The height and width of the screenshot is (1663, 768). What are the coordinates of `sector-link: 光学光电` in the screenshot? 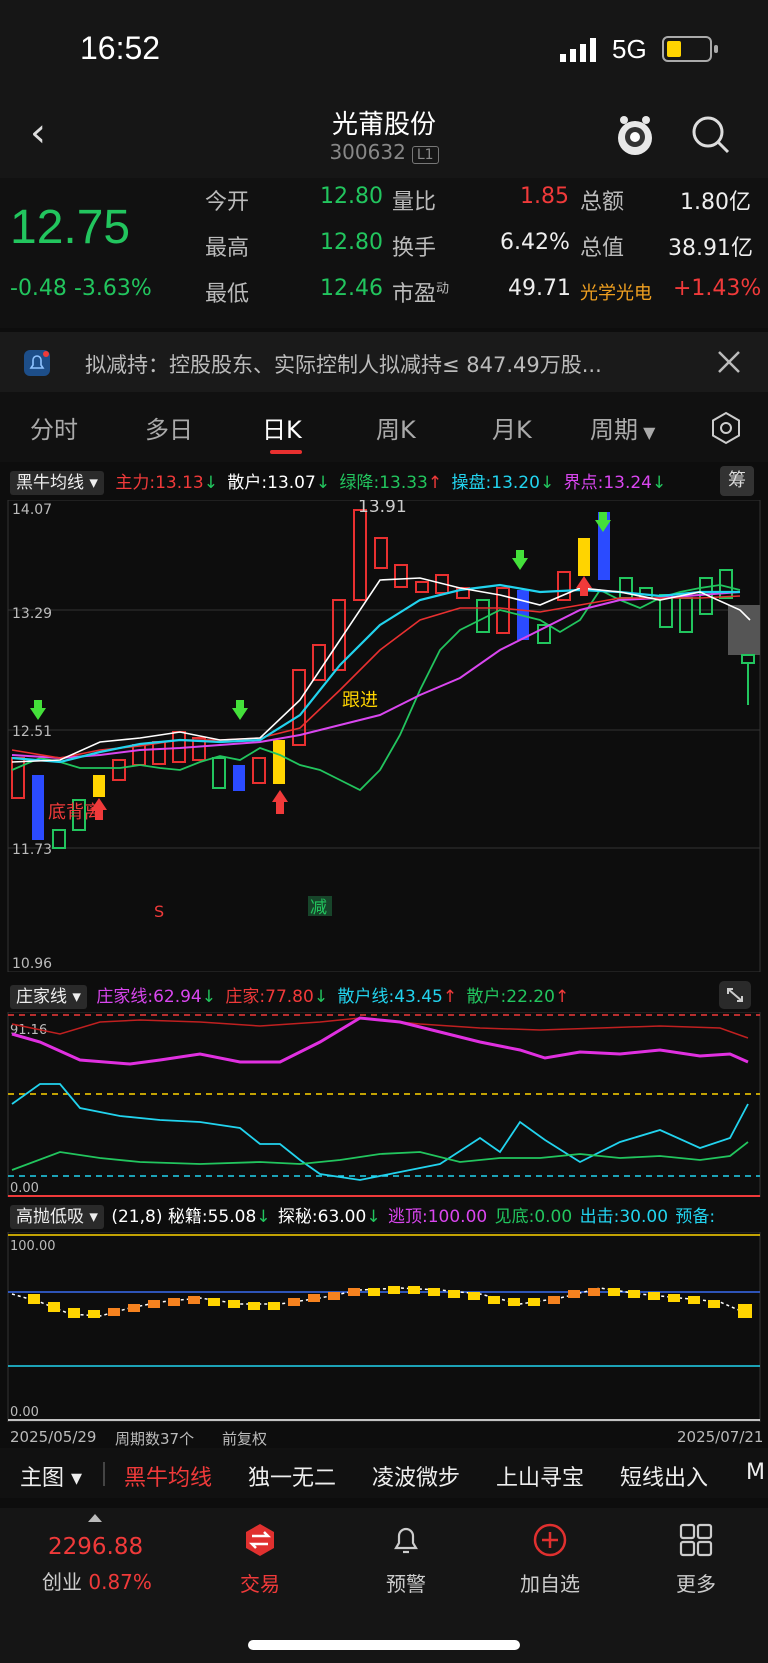 It's located at (616, 292).